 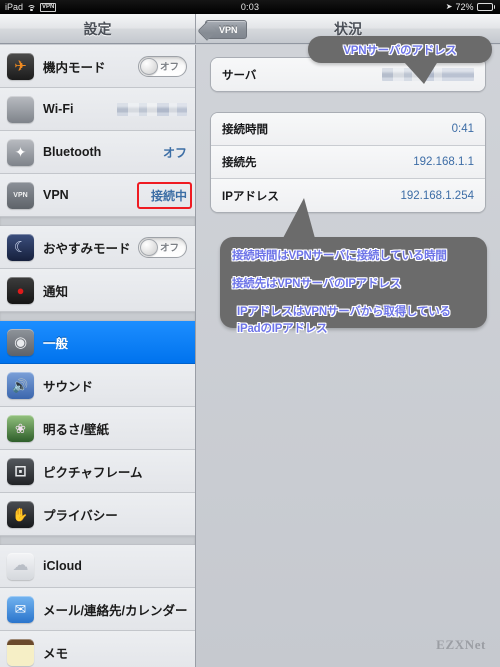 What do you see at coordinates (168, 195) in the screenshot?
I see `sidebar-item-value: 接続中` at bounding box center [168, 195].